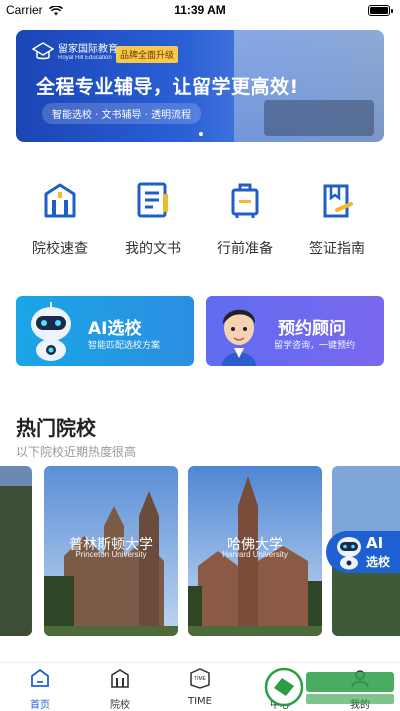 The width and height of the screenshot is (400, 711). Describe the element at coordinates (255, 554) in the screenshot. I see `school-name-en: Harvard University` at that location.